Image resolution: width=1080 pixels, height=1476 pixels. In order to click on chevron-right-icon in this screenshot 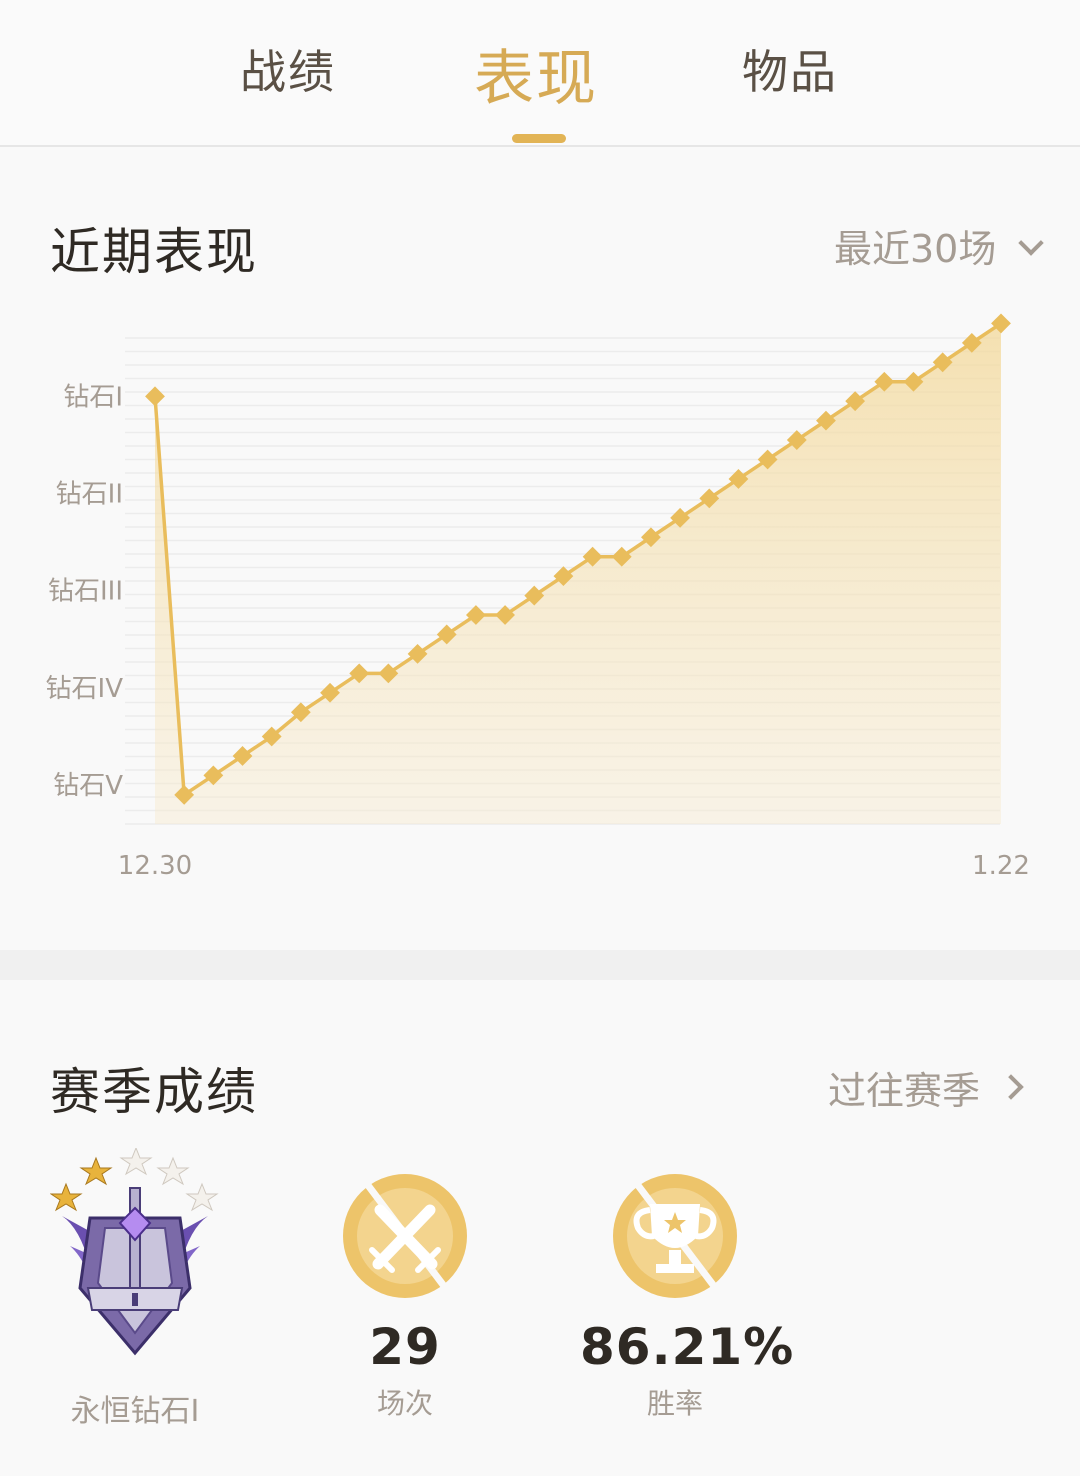, I will do `click(1011, 1087)`.